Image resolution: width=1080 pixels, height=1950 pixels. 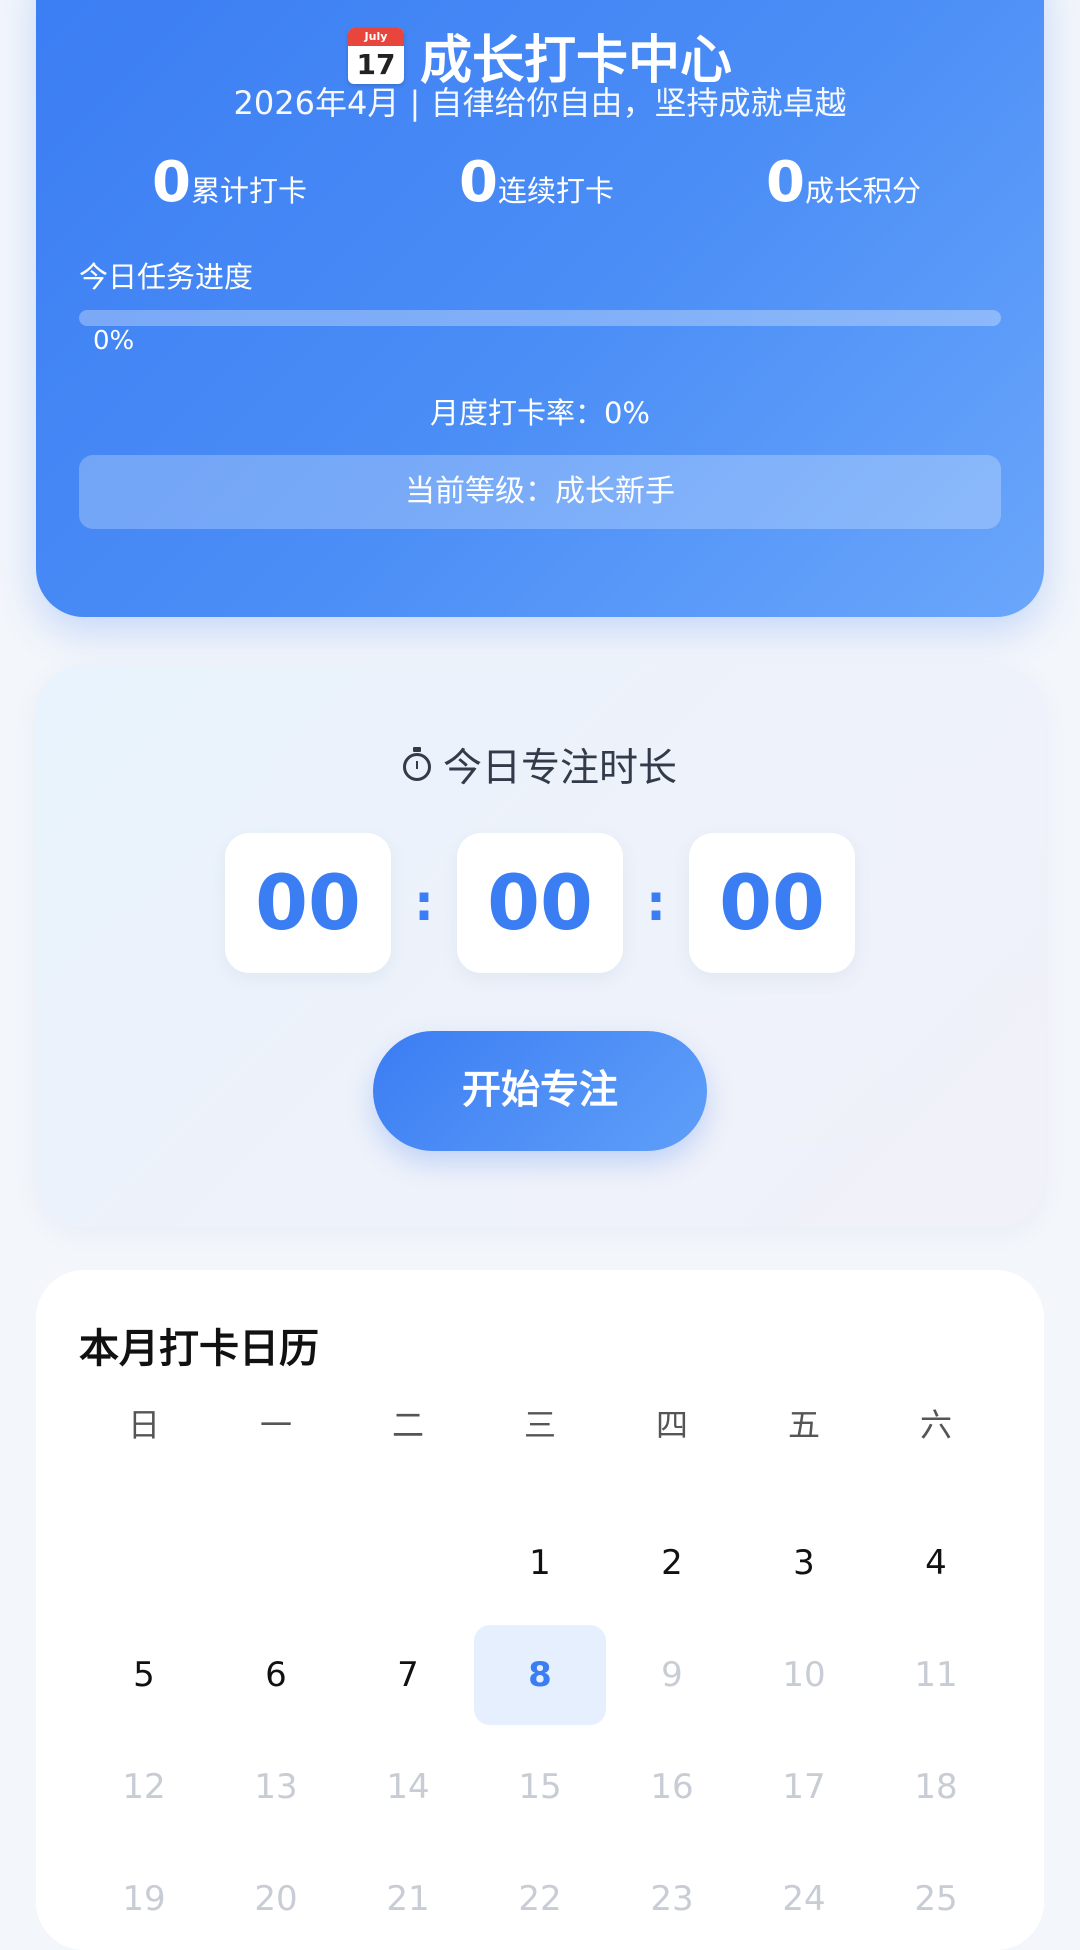 What do you see at coordinates (276, 1675) in the screenshot?
I see `calendar-day: 6` at bounding box center [276, 1675].